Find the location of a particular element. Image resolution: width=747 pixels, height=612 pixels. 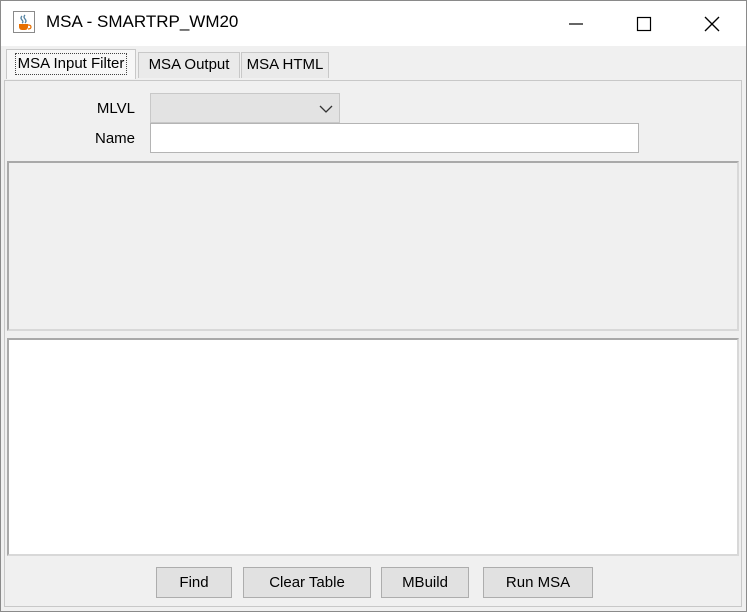

window-title: MSA - SMARTRP_WM20 is located at coordinates (142, 21).